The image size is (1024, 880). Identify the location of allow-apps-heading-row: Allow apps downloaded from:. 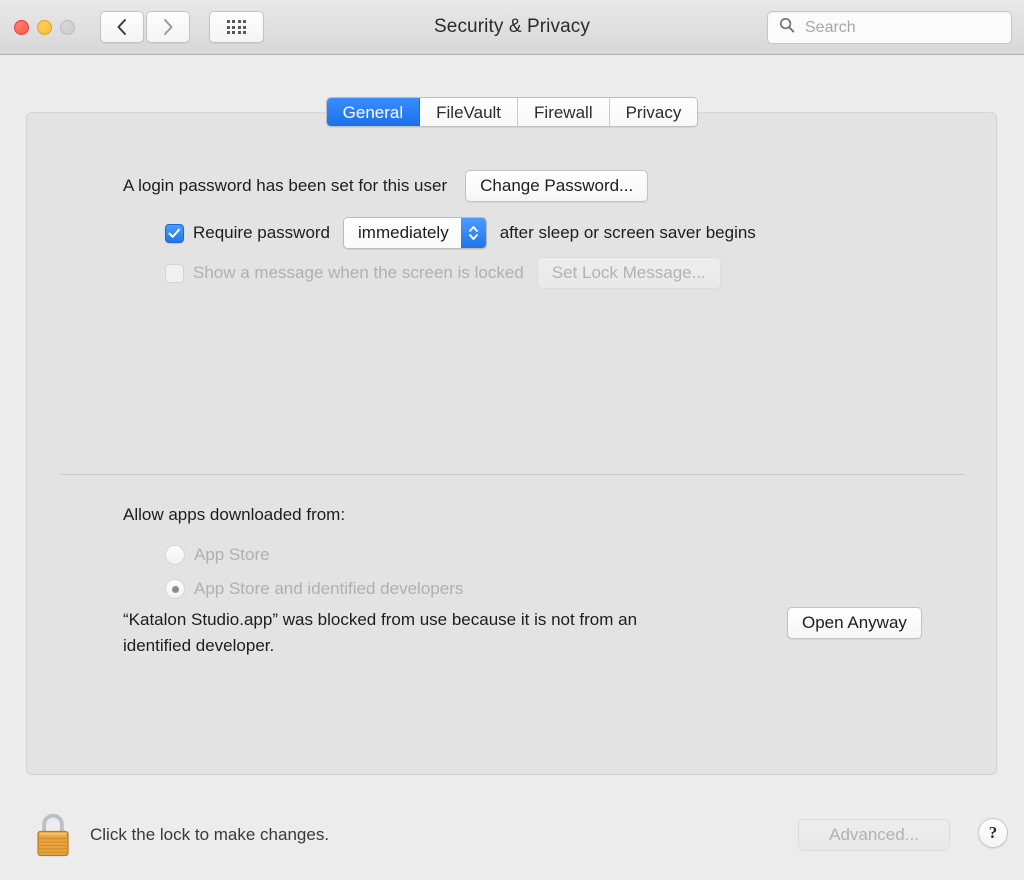
(234, 515).